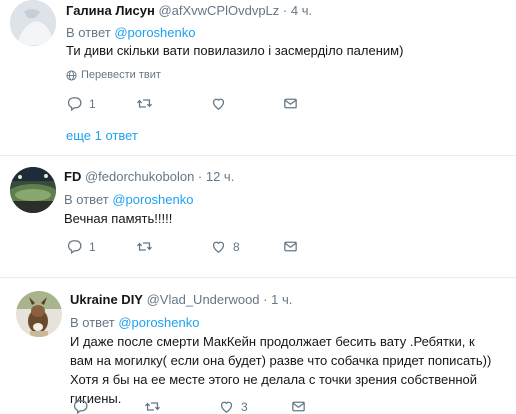 The height and width of the screenshot is (414, 516). I want to click on globe-icon, so click(71, 75).